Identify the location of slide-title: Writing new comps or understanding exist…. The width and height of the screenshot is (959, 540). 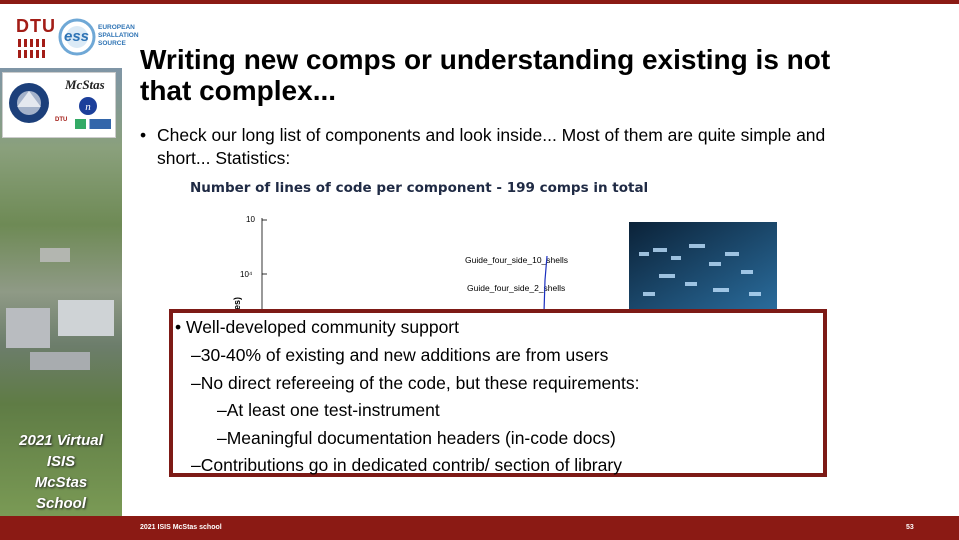
(485, 75).